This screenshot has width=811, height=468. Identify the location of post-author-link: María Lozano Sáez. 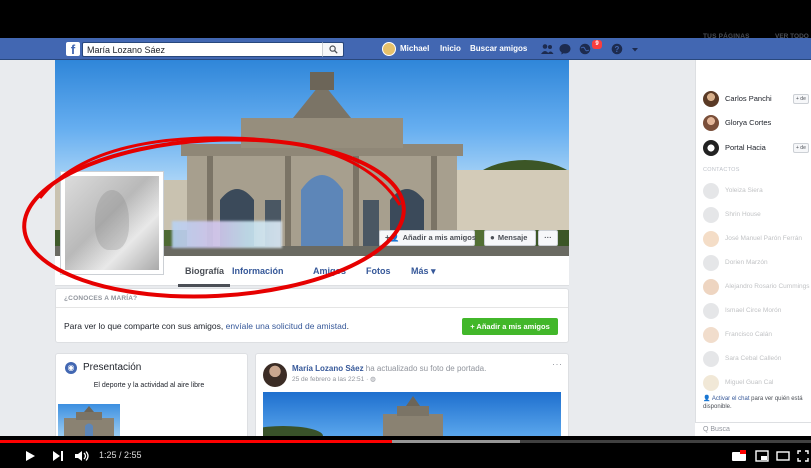
(328, 368).